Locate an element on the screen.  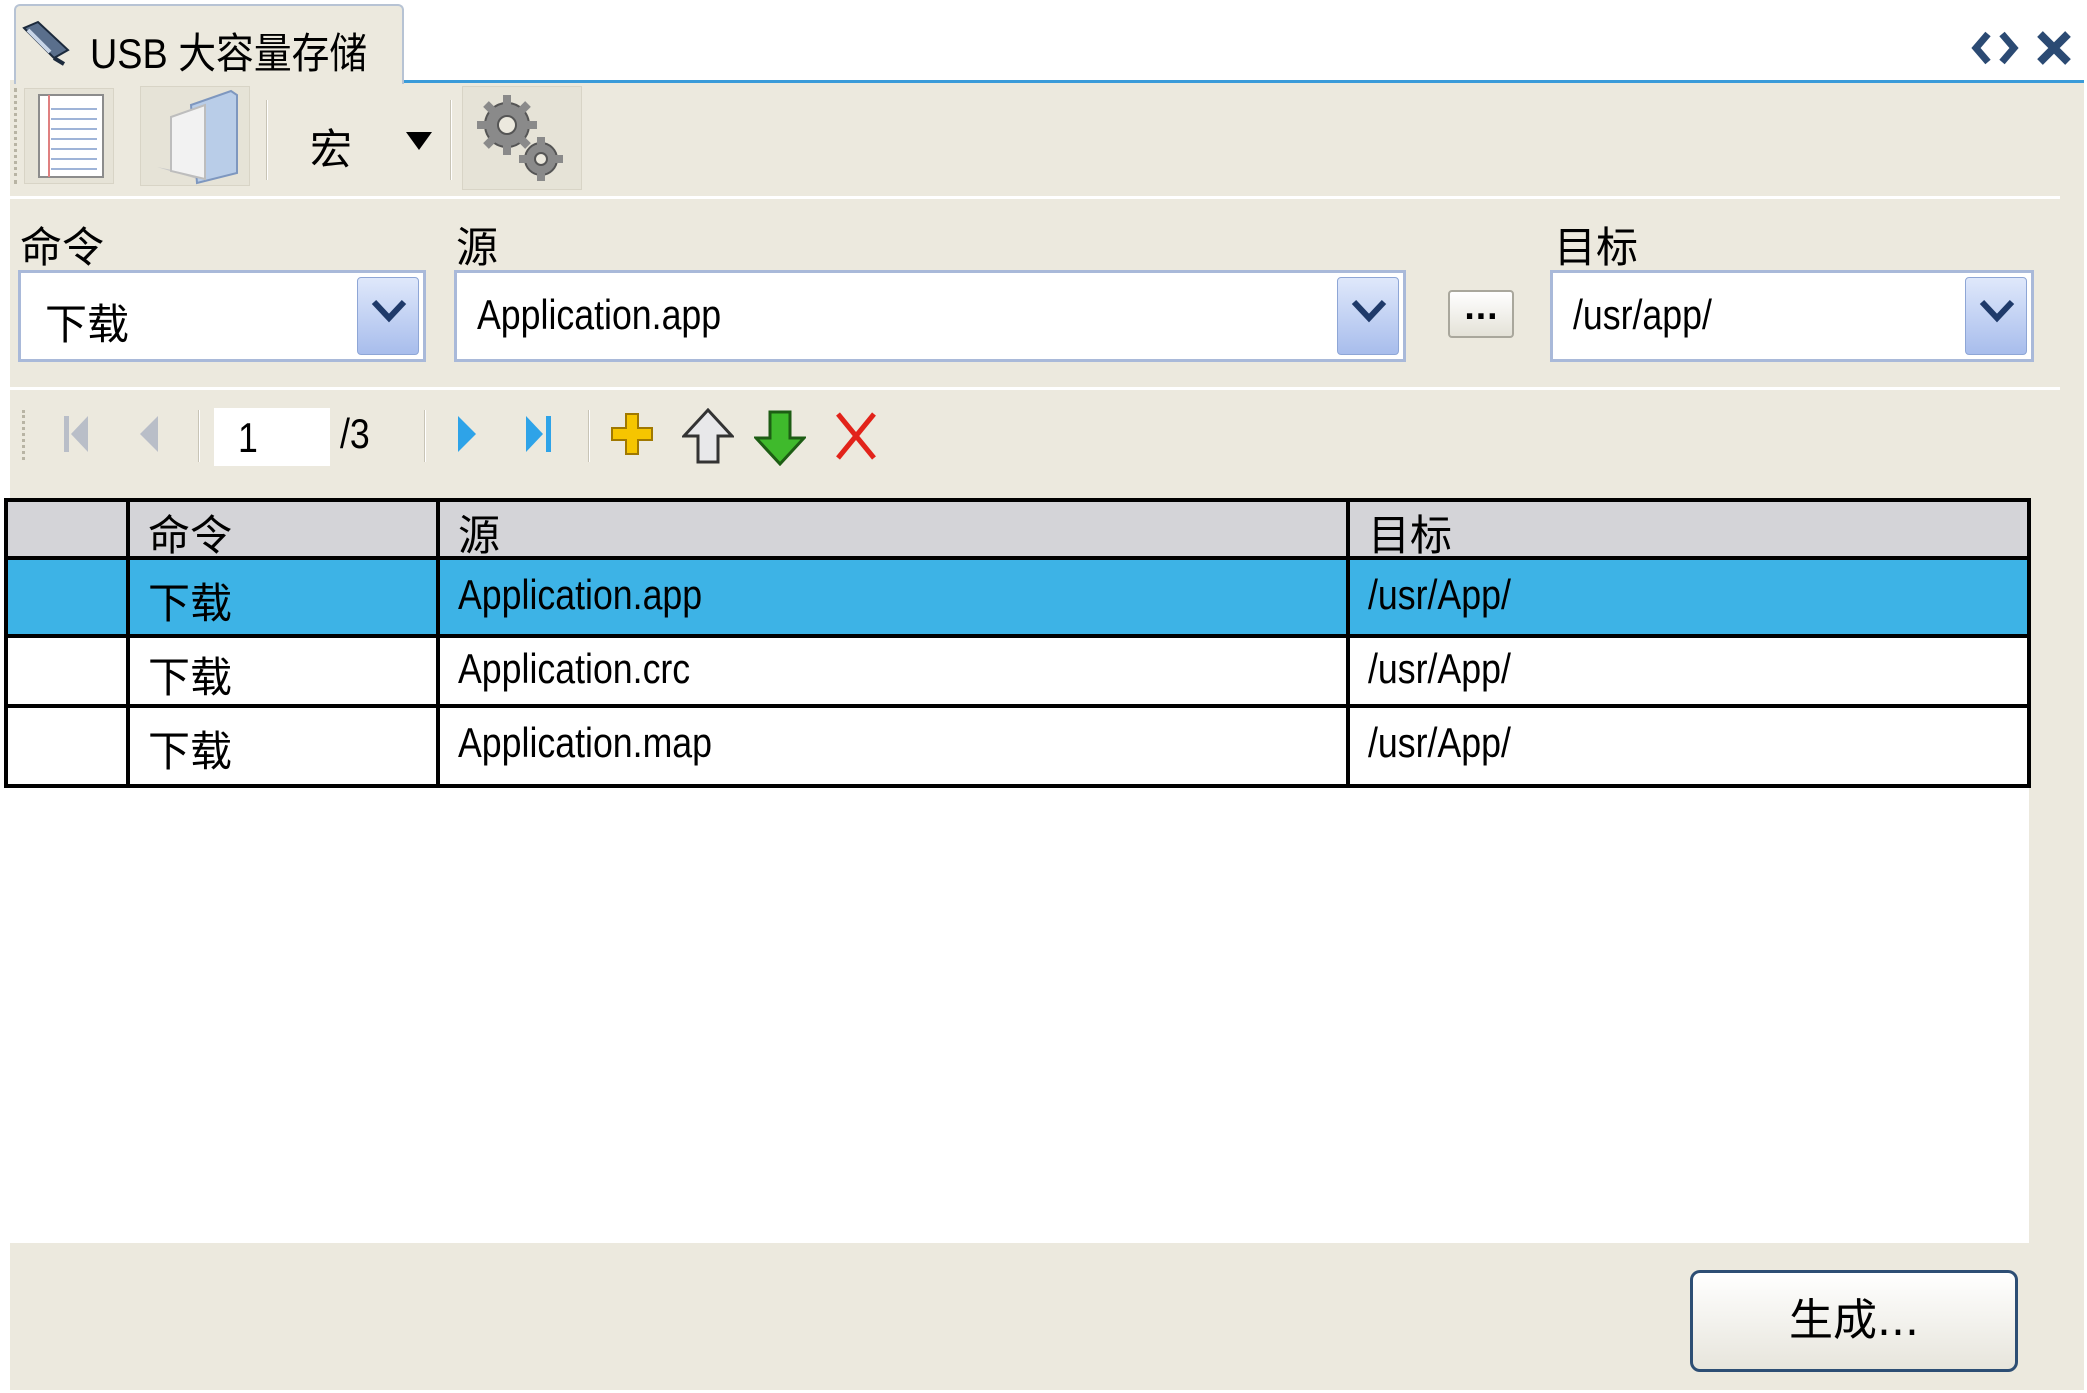
usb-drive-icon is located at coordinates (46, 43).